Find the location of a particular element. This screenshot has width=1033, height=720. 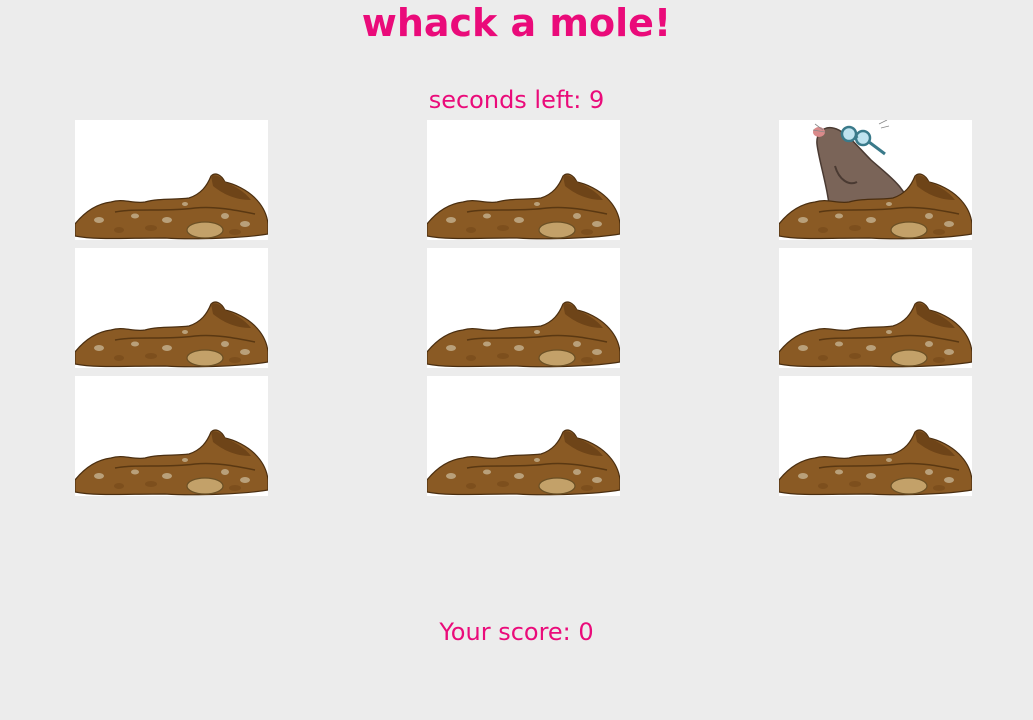

seconds-left-counter: seconds left: 9 is located at coordinates (516, 100).